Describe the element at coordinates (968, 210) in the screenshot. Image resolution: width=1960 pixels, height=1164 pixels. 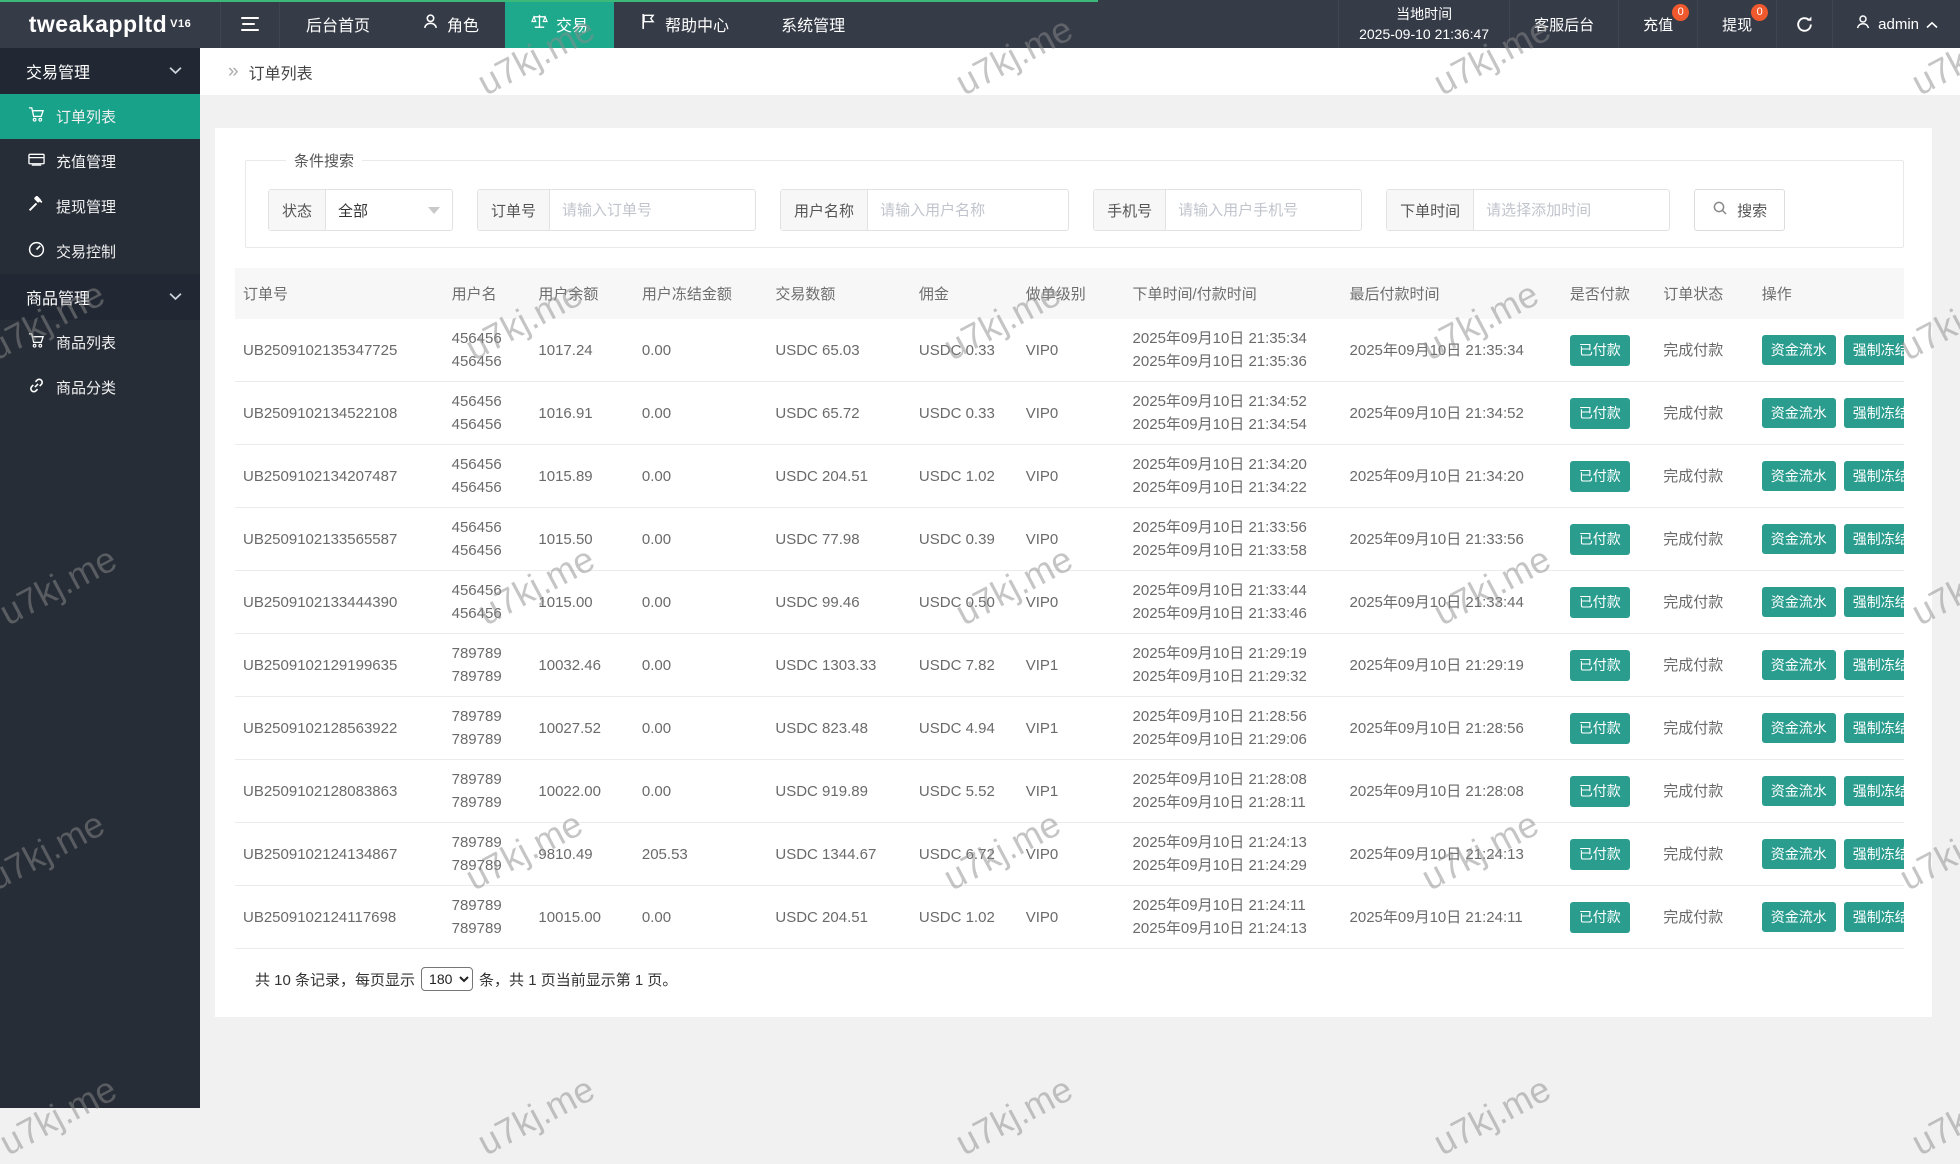
I see `user-name-input` at that location.